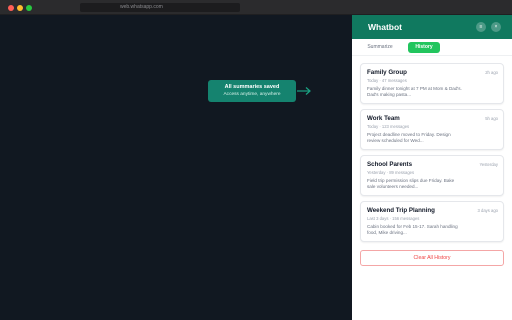 Image resolution: width=512 pixels, height=320 pixels. What do you see at coordinates (387, 72) in the screenshot?
I see `history-item-name: Family Group` at bounding box center [387, 72].